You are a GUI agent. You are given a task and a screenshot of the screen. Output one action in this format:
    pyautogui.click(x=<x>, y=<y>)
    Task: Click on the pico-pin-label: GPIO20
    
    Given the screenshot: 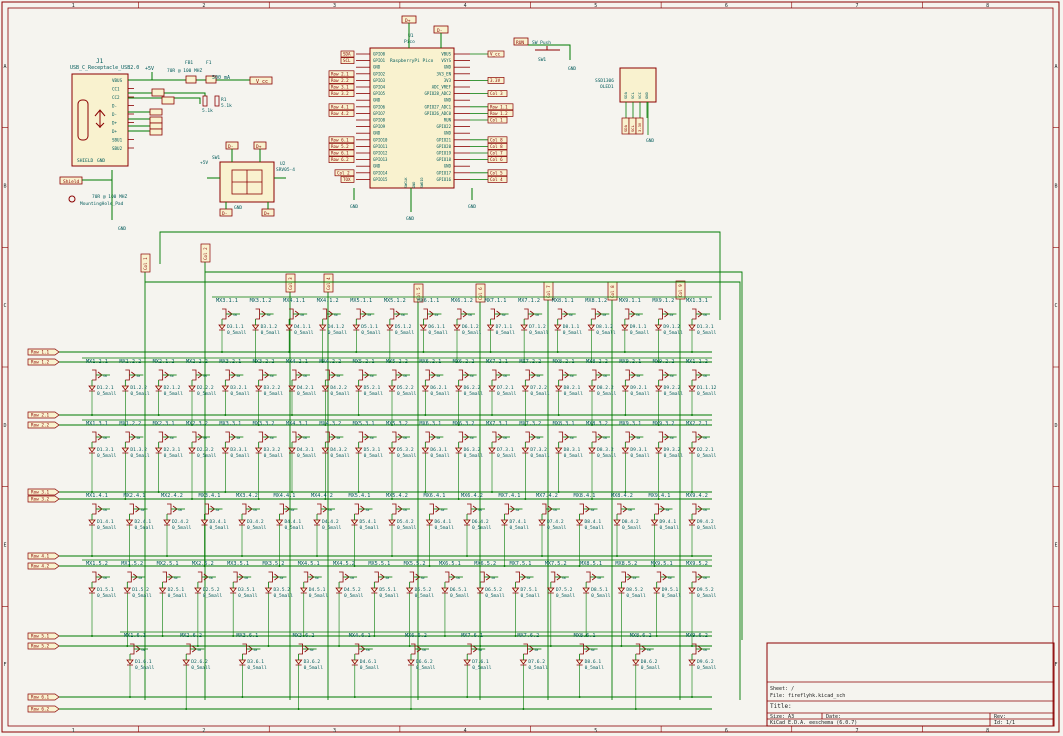 What is the action you would take?
    pyautogui.click(x=444, y=146)
    